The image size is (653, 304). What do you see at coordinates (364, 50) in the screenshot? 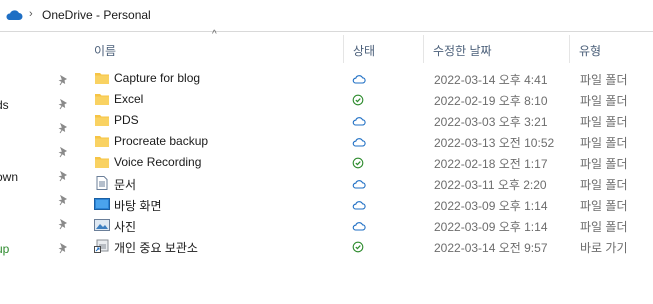
I see `column-status: 상태` at bounding box center [364, 50].